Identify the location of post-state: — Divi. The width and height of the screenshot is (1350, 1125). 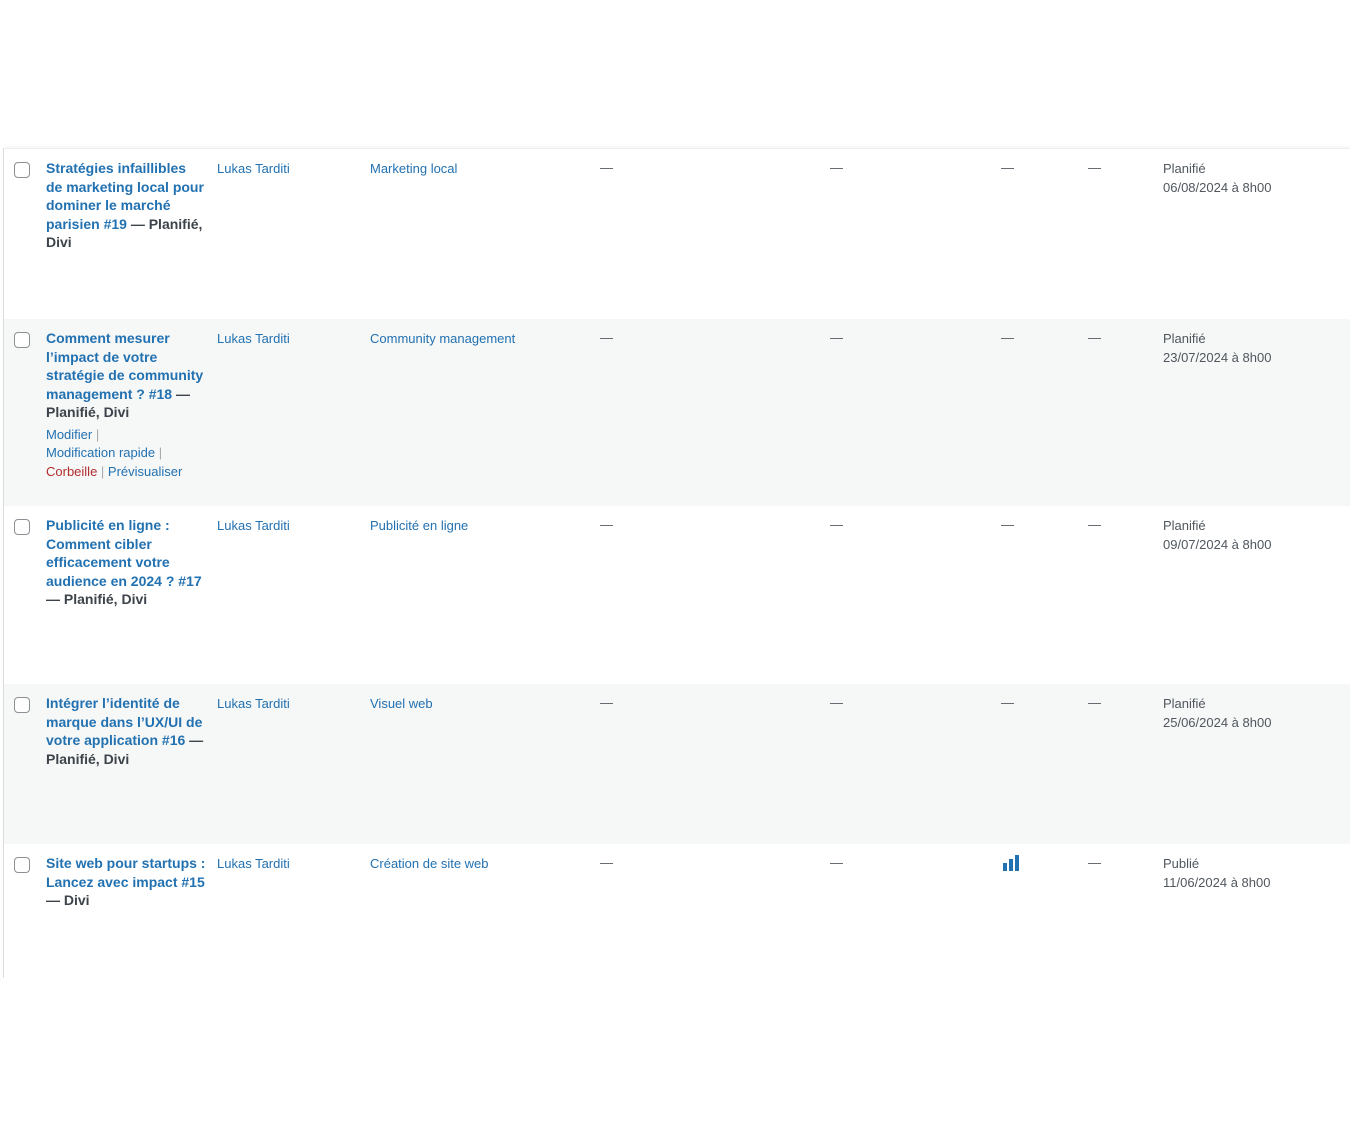
(68, 900).